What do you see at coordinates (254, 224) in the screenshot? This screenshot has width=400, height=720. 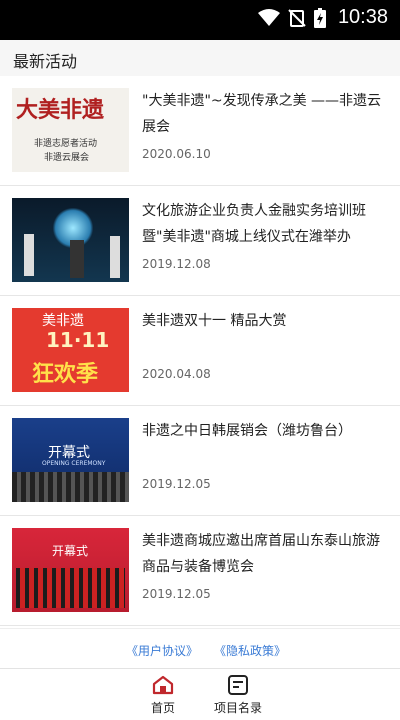 I see `item-title: 文化旅游企业负责人金融实务培训班暨"美非遗"商城上线仪式在潍举办` at bounding box center [254, 224].